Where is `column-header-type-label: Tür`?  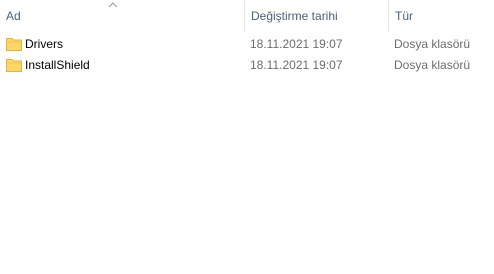
column-header-type-label: Tür is located at coordinates (404, 16).